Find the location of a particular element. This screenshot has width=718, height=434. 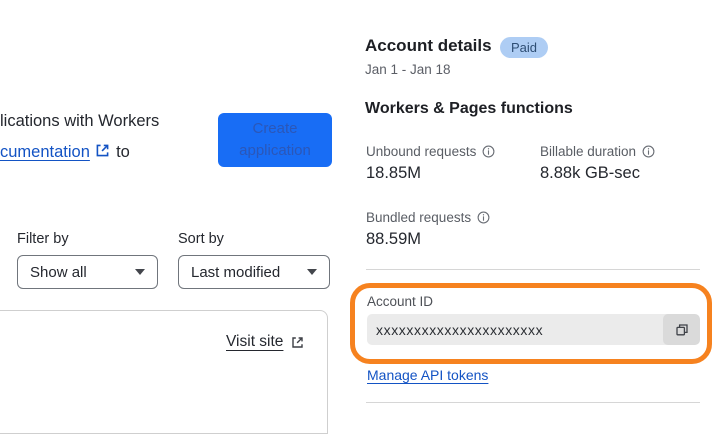

bundled-requests-value: 88.59M is located at coordinates (394, 239).